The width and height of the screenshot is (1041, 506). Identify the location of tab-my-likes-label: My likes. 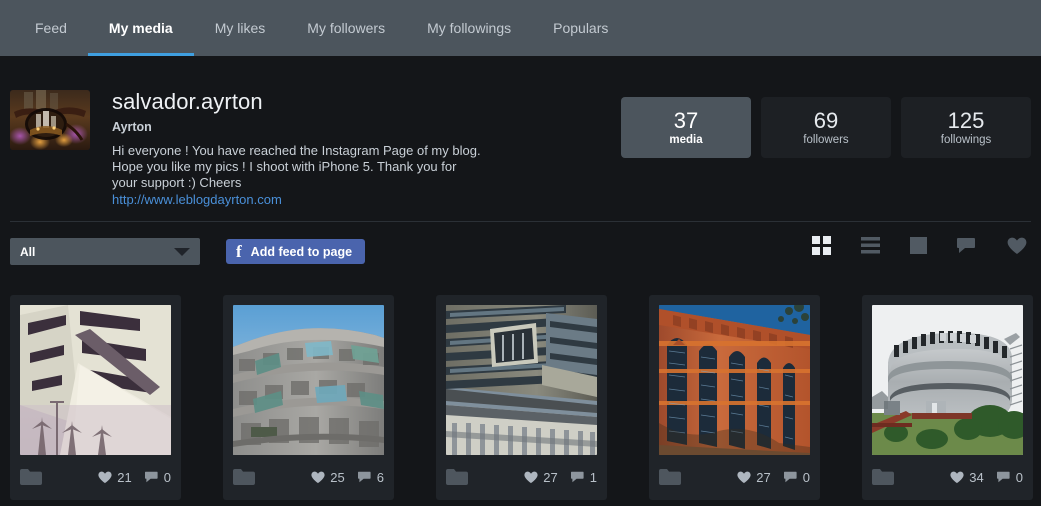
(240, 28).